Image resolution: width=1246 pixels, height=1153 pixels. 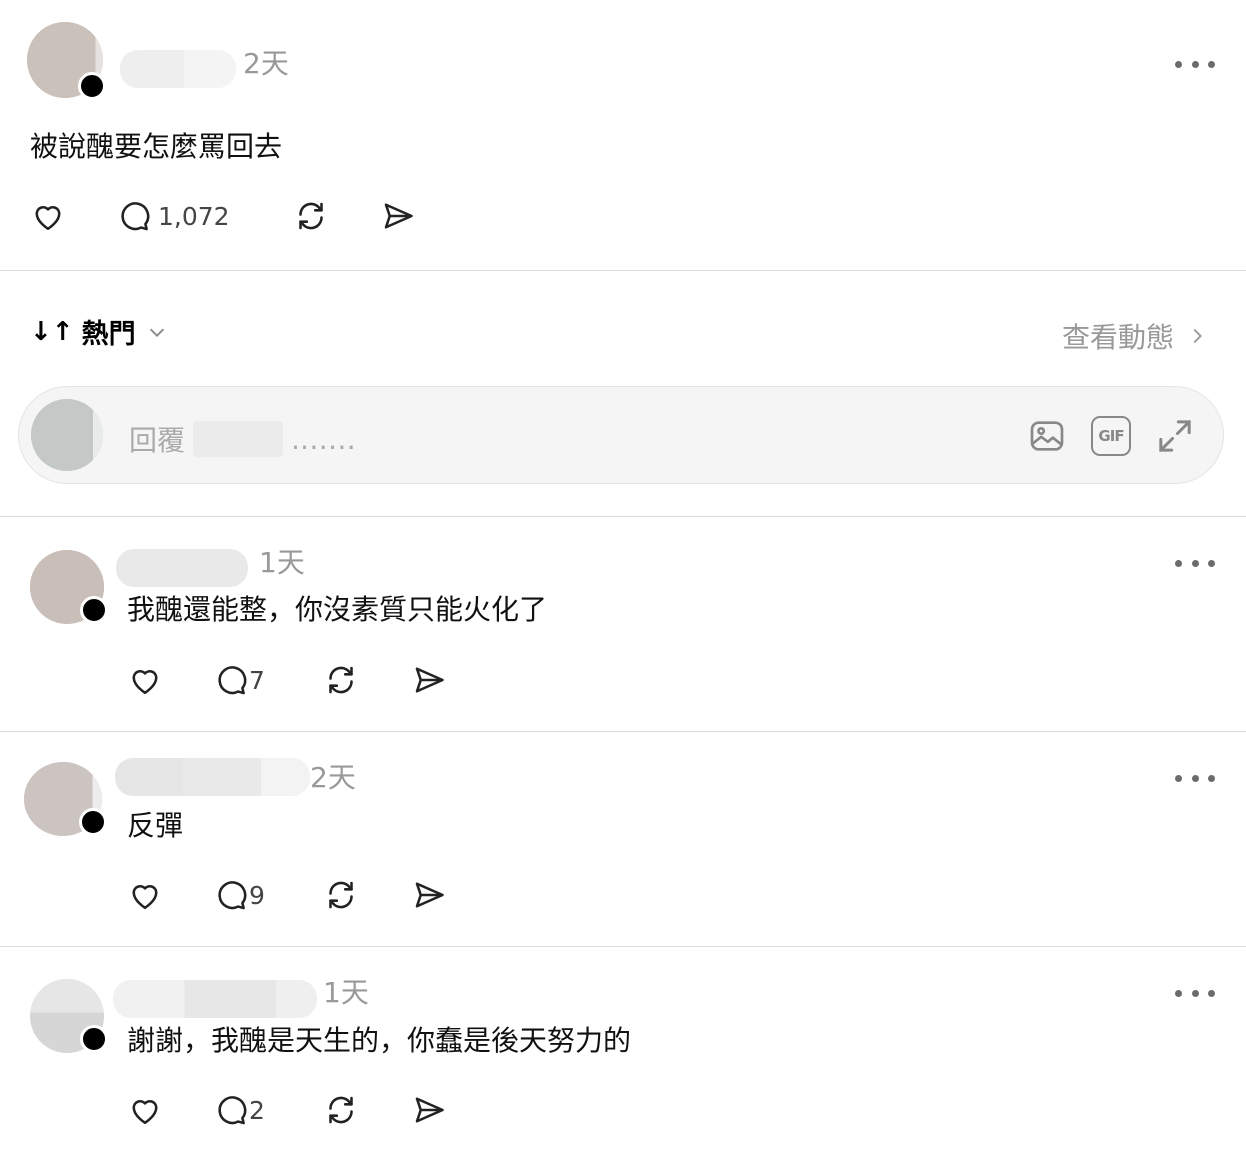 I want to click on comment-button: 9, so click(x=239, y=895).